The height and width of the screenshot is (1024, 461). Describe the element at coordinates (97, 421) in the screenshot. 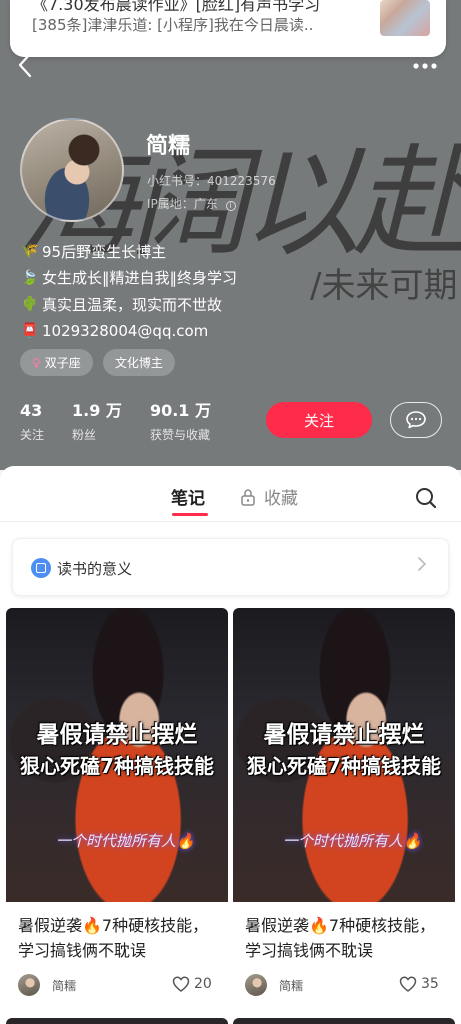

I see `stat-followers: 1.9 万 粉丝` at that location.